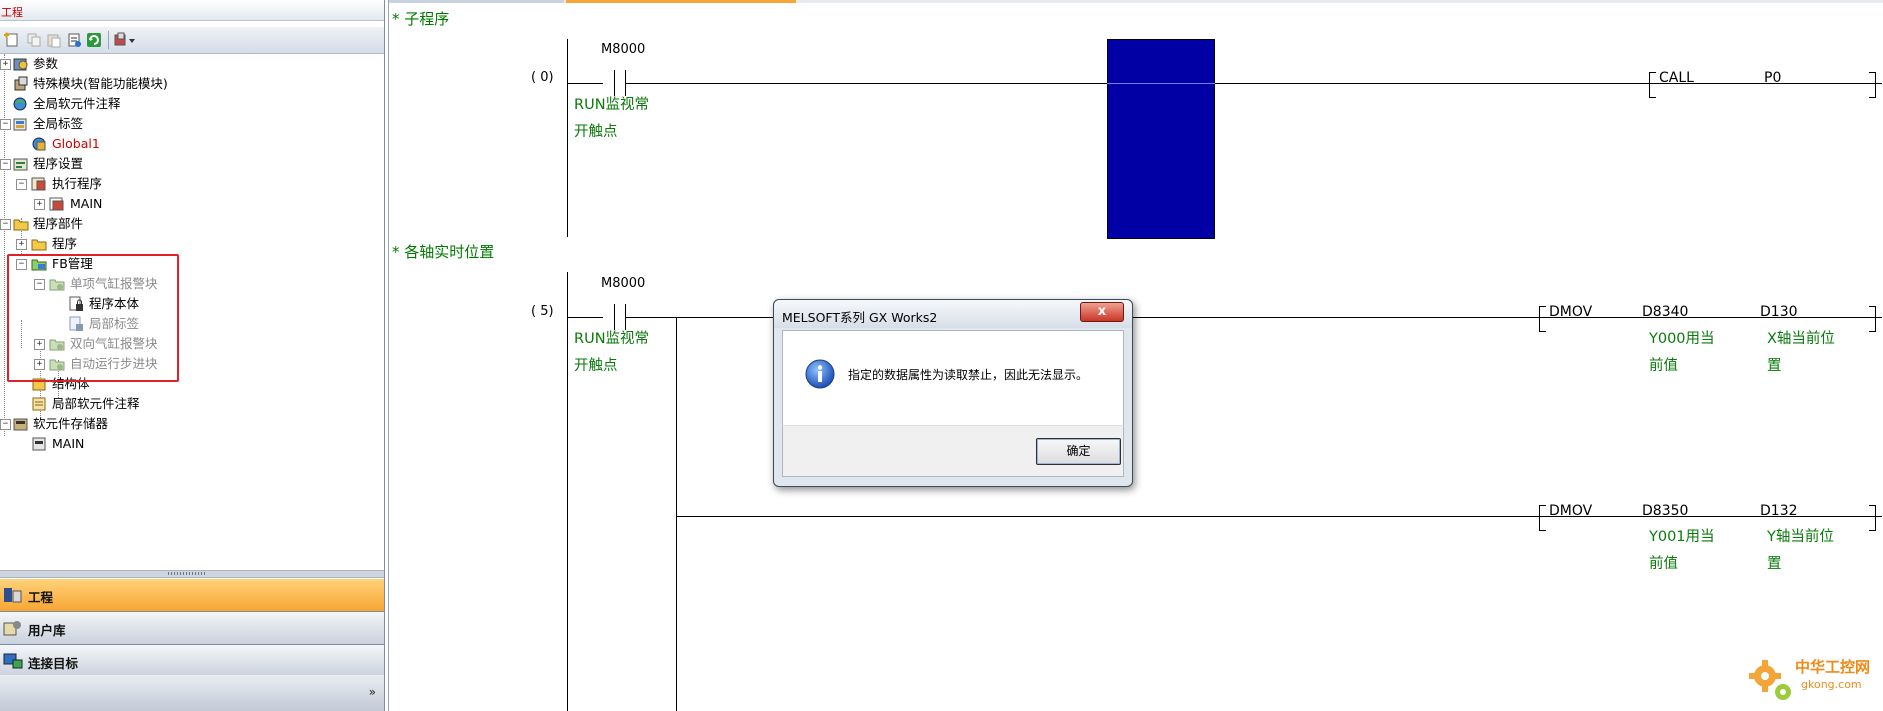  Describe the element at coordinates (1078, 451) in the screenshot. I see `ok-button: 确定` at that location.